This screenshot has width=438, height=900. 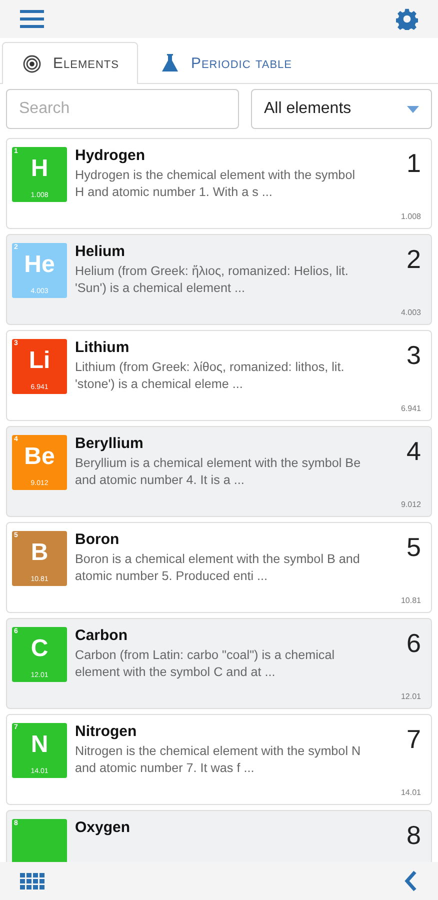 I want to click on element-name: Beryllium, so click(x=109, y=443).